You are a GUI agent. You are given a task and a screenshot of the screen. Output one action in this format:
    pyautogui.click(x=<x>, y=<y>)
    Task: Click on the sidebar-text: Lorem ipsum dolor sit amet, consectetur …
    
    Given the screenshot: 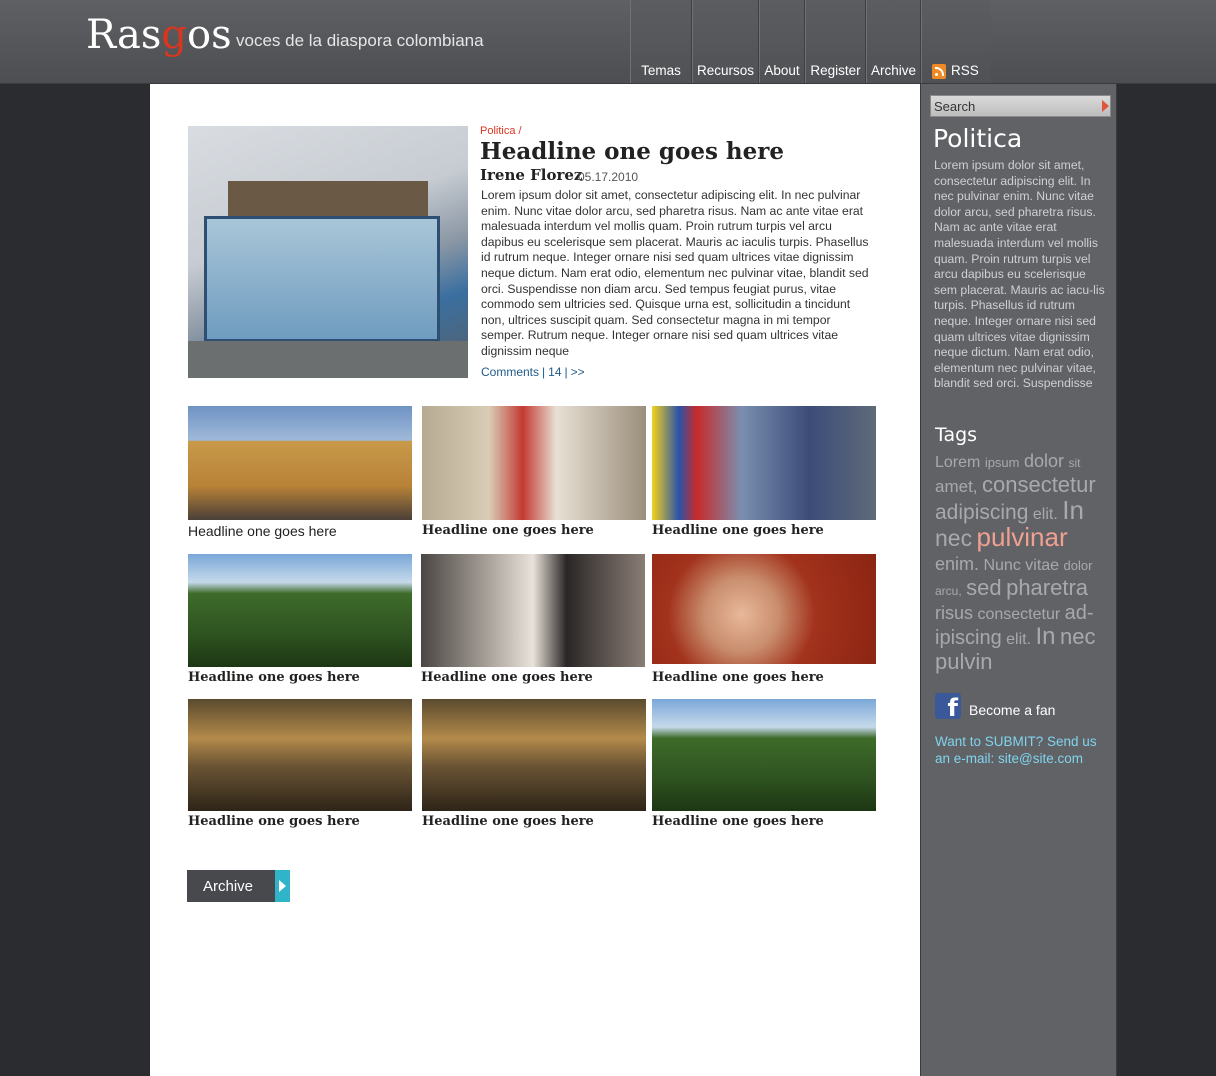 What is the action you would take?
    pyautogui.click(x=1019, y=274)
    